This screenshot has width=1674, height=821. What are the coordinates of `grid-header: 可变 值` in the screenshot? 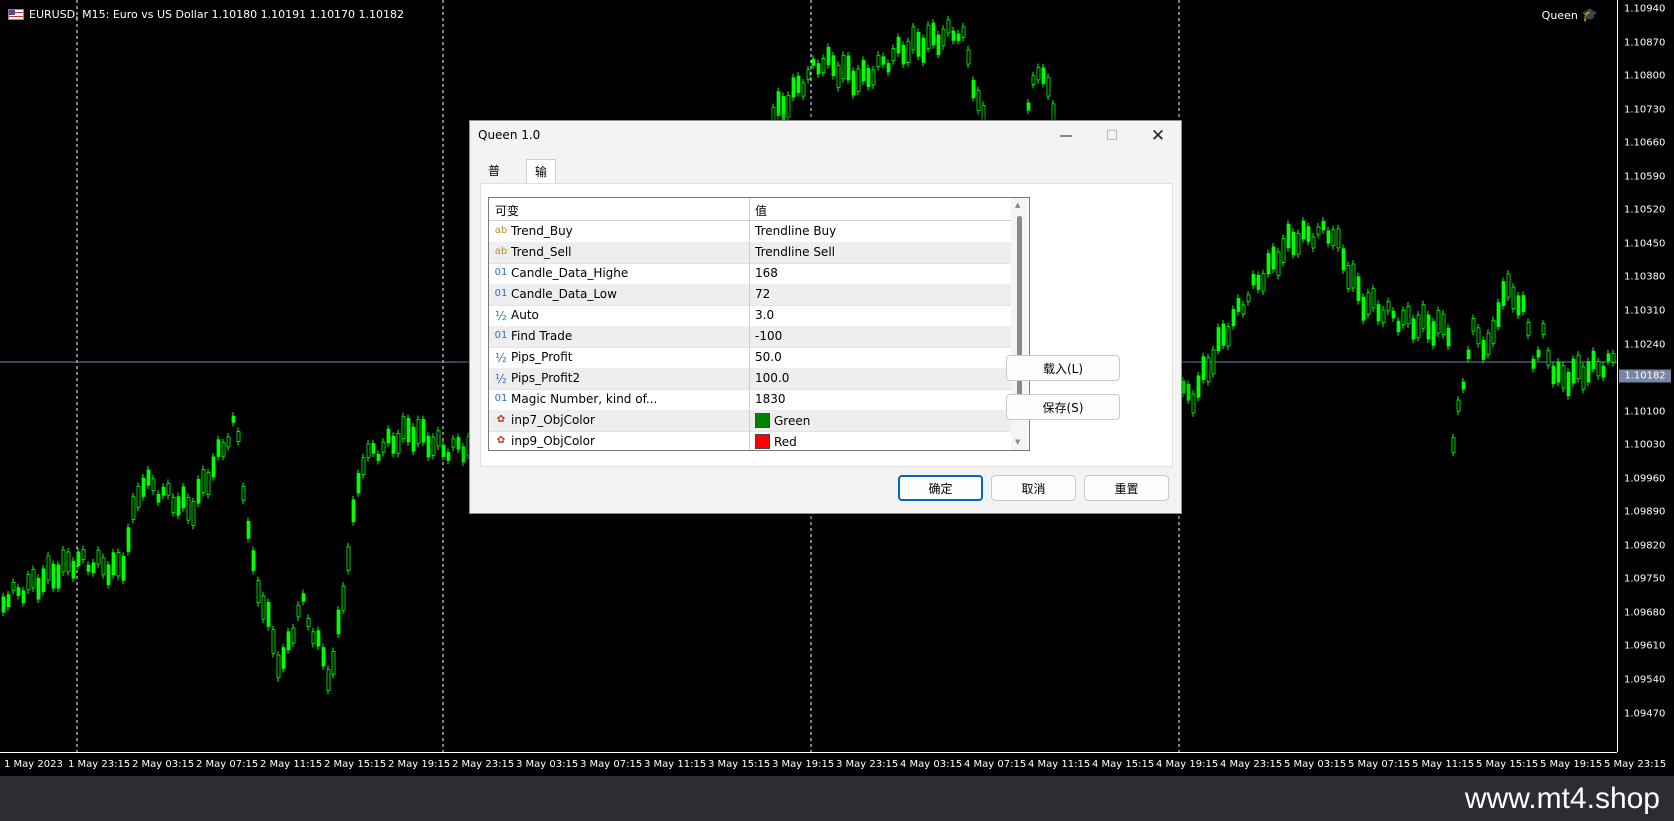 It's located at (750, 209).